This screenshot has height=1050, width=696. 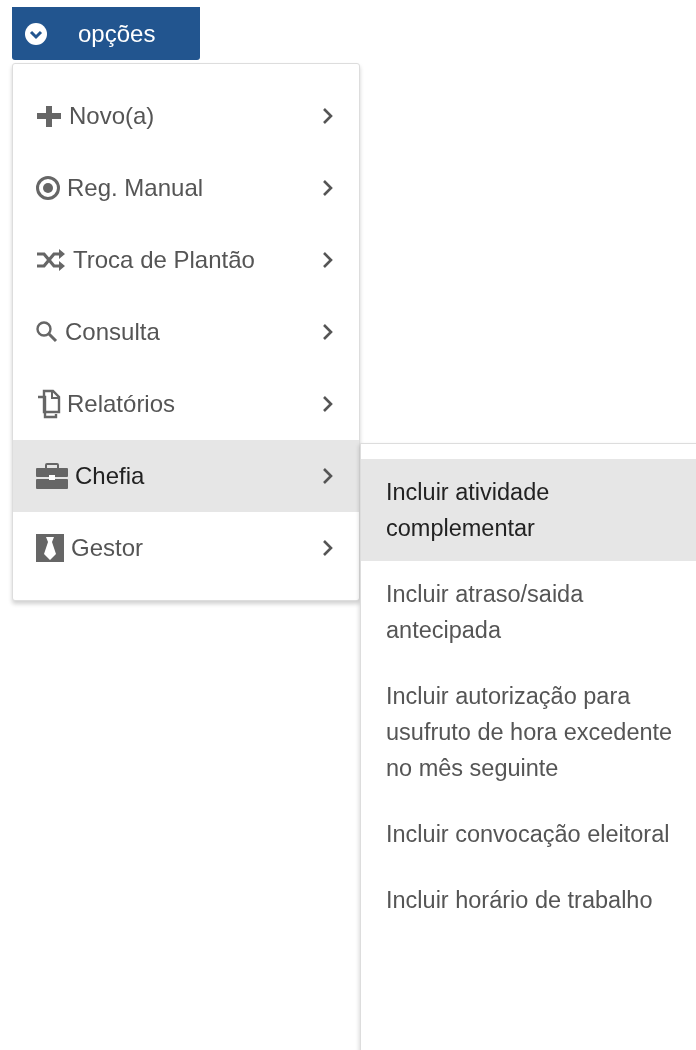 What do you see at coordinates (186, 404) in the screenshot?
I see `menu-item: Relatórios` at bounding box center [186, 404].